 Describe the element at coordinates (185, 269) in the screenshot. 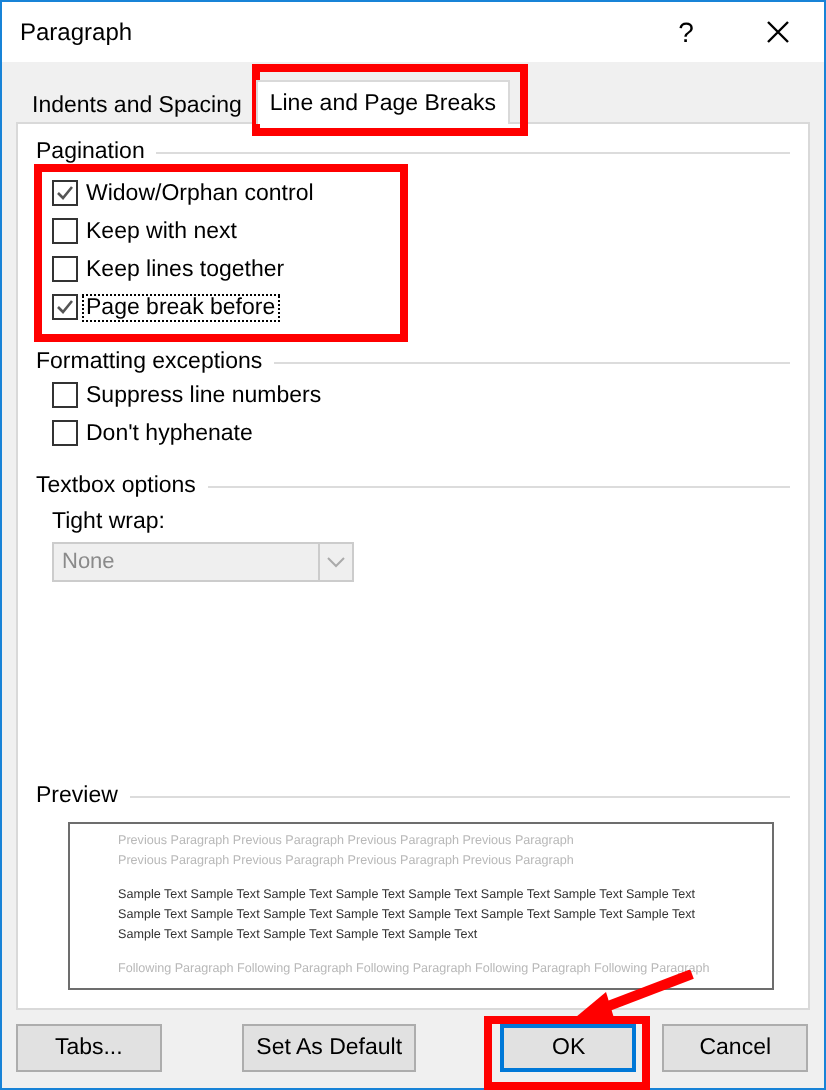

I see `checkbox-label: Keep lines together` at that location.